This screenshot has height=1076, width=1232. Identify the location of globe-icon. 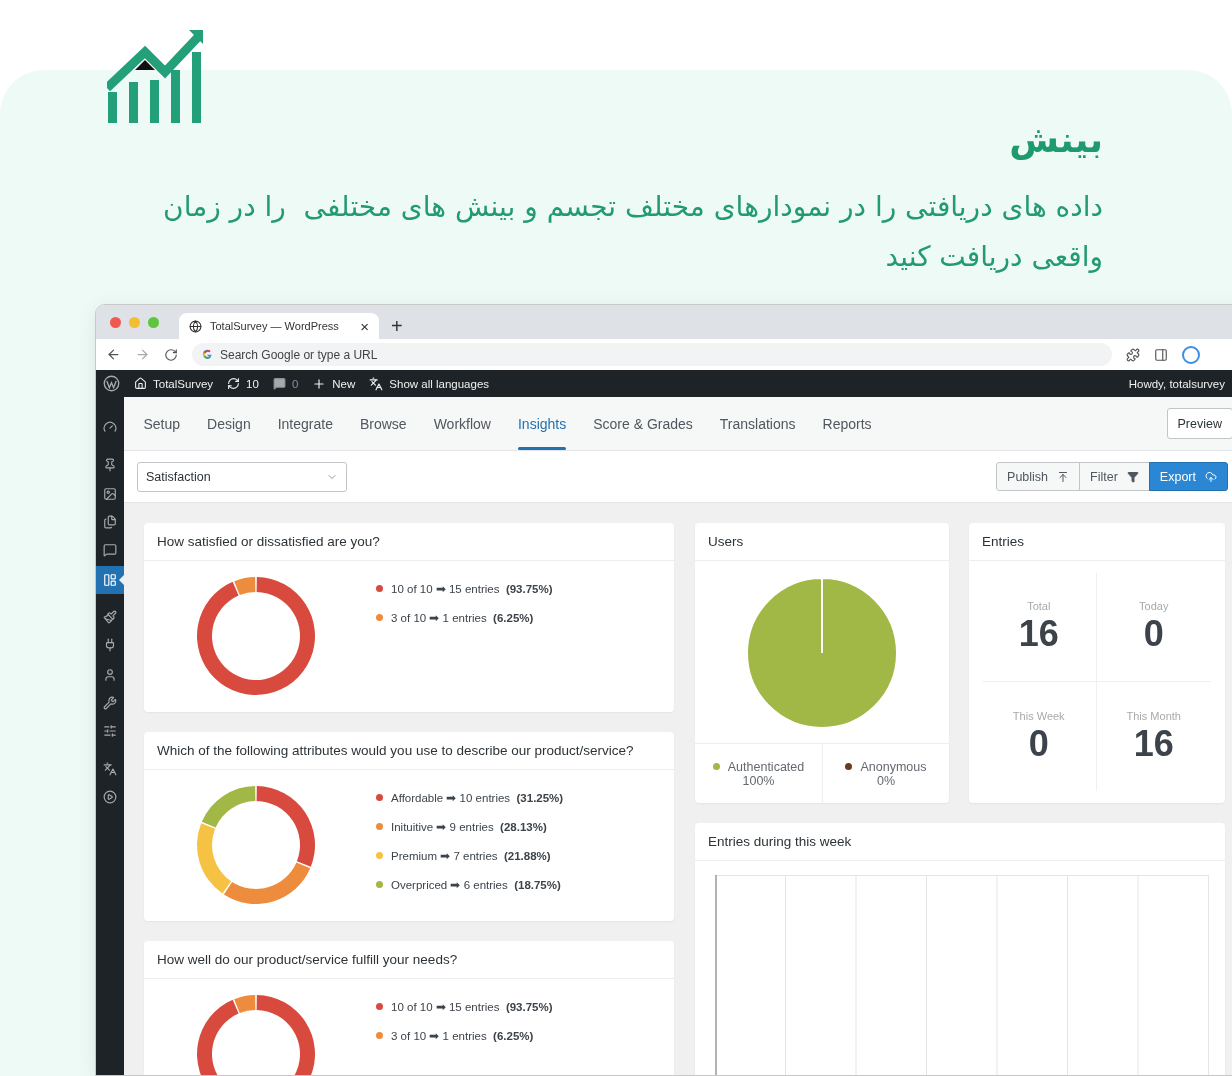
(195, 326).